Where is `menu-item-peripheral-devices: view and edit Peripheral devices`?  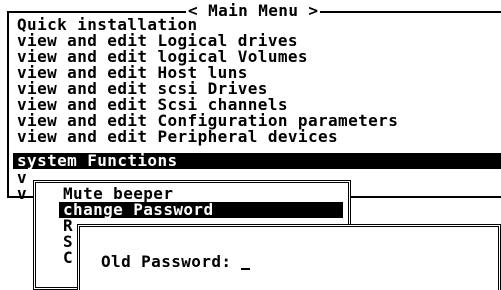 menu-item-peripheral-devices: view and edit Peripheral devices is located at coordinates (177, 137).